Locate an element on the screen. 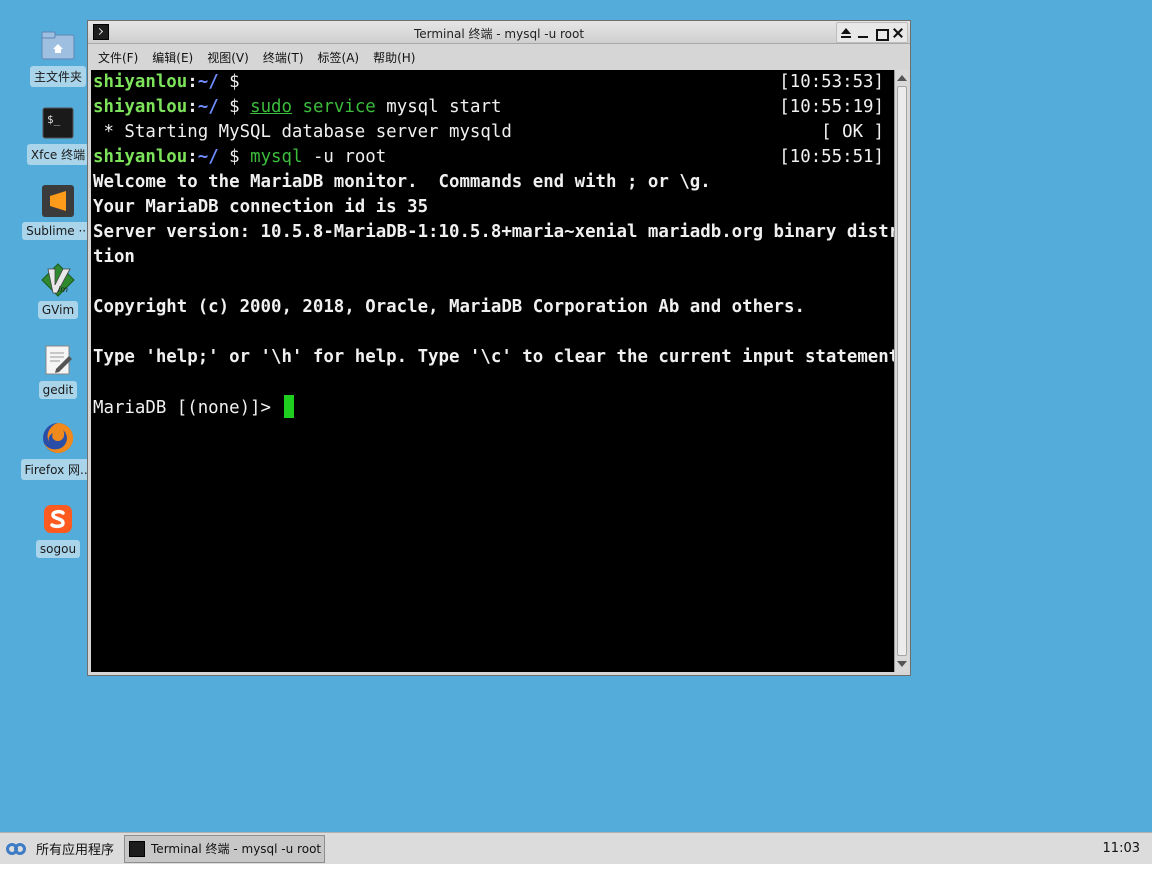 The height and width of the screenshot is (896, 1152). menu-file: 文件(F) is located at coordinates (118, 57).